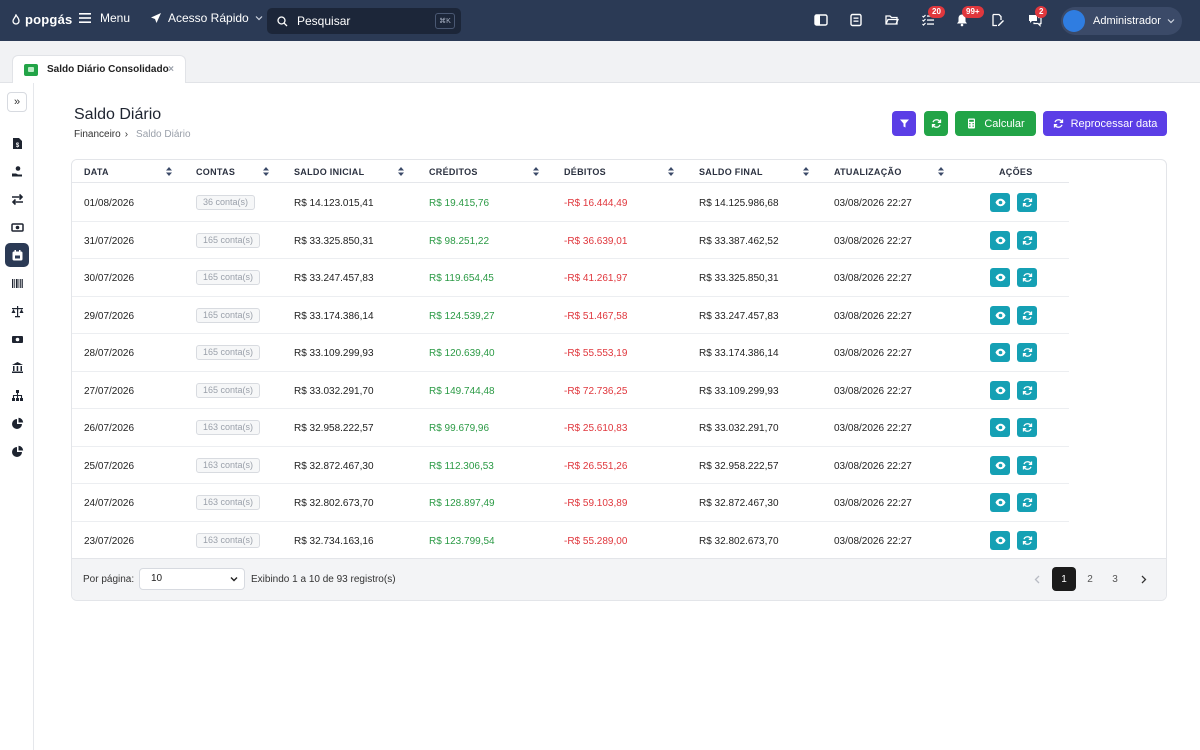 This screenshot has height=750, width=1200. I want to click on messages-badge: 2, so click(1041, 12).